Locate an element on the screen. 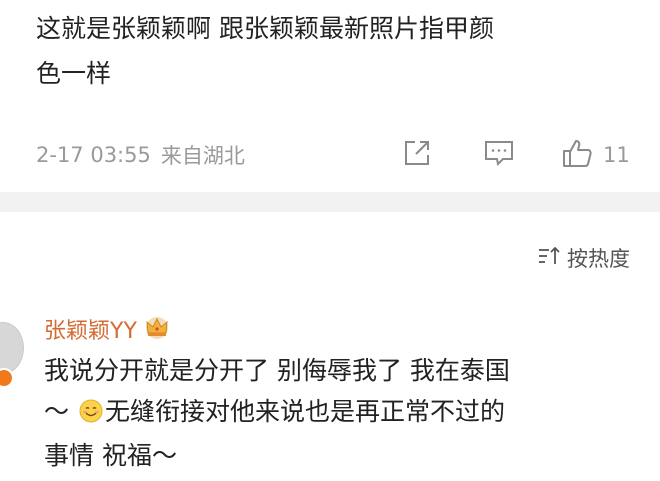  share-button is located at coordinates (417, 155).